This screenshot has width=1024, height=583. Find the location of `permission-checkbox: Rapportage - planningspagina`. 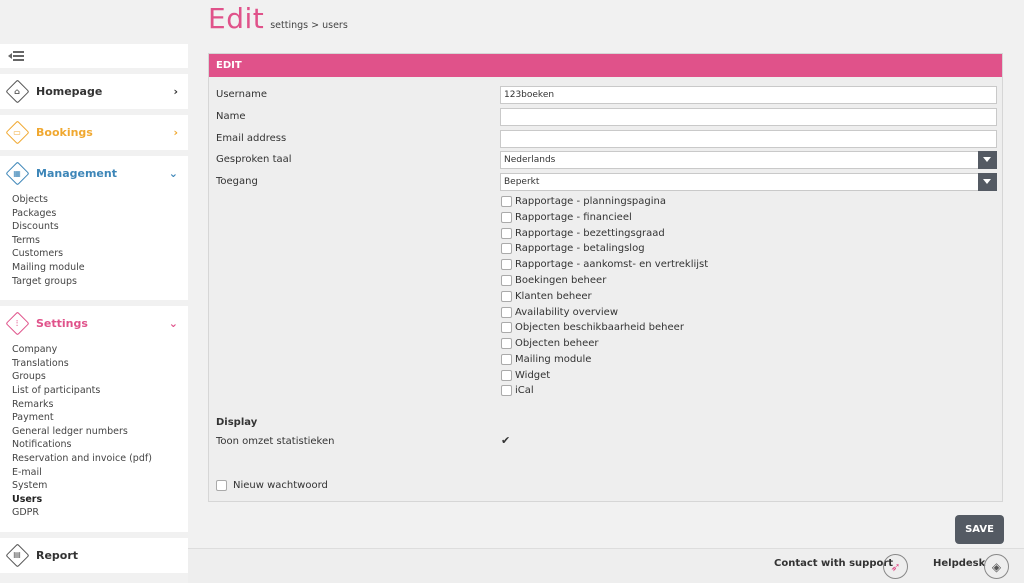

permission-checkbox: Rapportage - planningspagina is located at coordinates (583, 201).